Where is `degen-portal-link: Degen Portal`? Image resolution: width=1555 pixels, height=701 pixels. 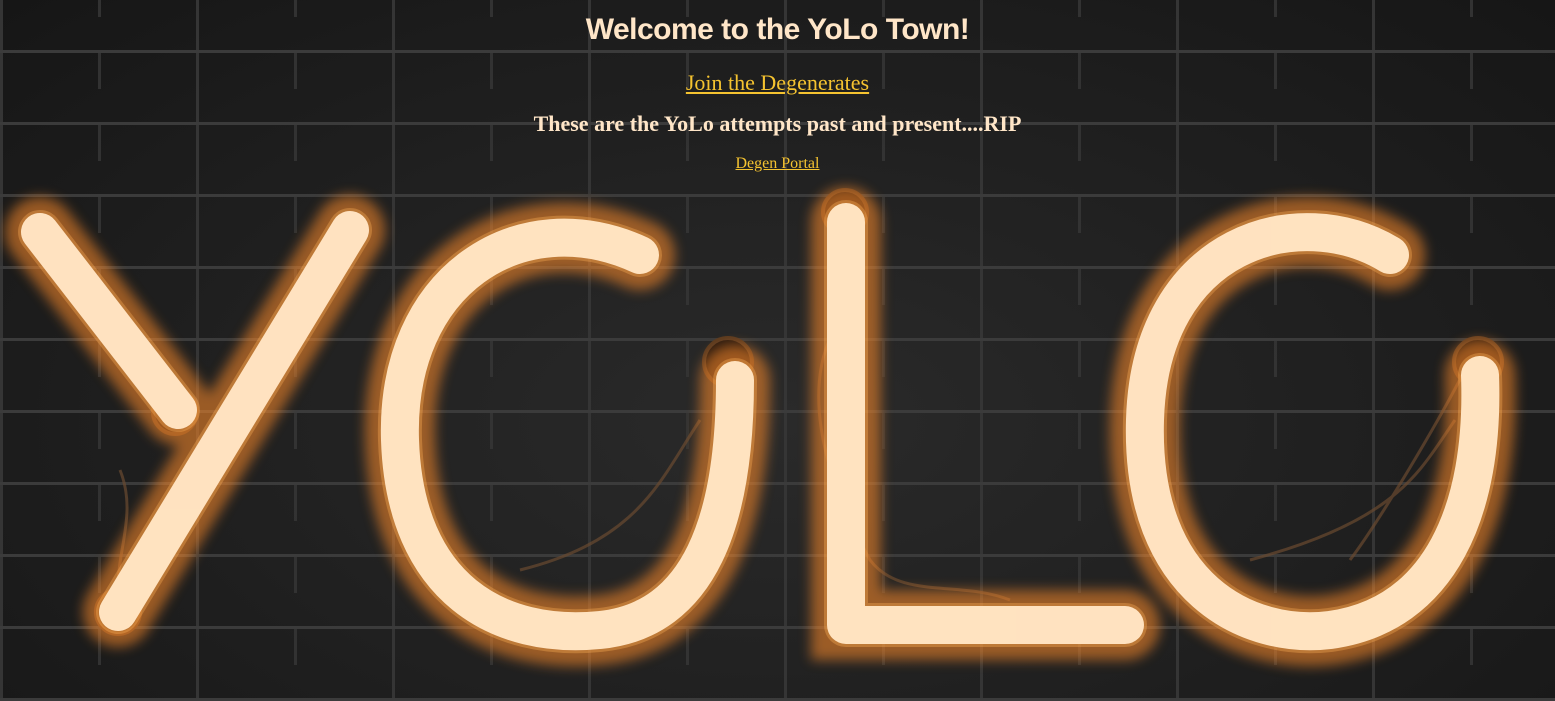
degen-portal-link: Degen Portal is located at coordinates (778, 164).